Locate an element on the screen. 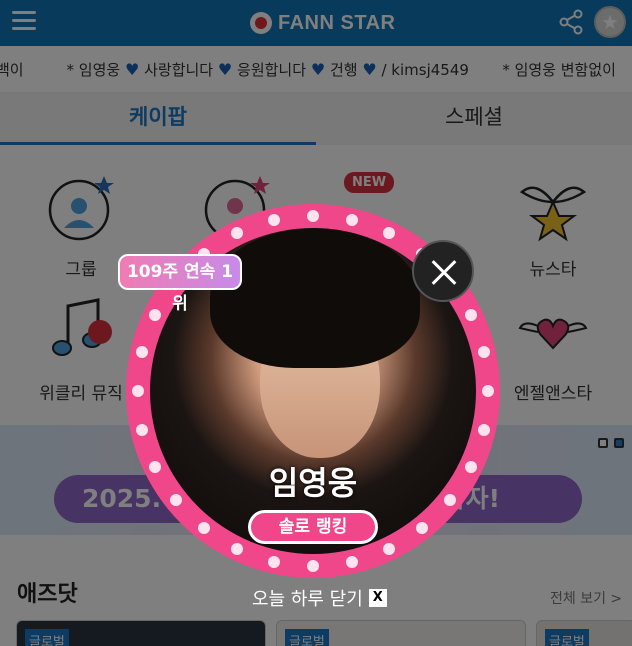 This screenshot has width=632, height=646. solo-ranking-button: 솔로 랭킹 is located at coordinates (313, 527).